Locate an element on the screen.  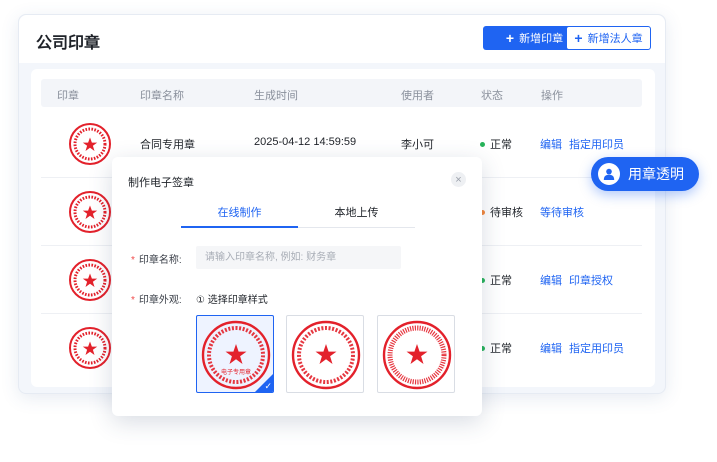
seal-name-input is located at coordinates (298, 257).